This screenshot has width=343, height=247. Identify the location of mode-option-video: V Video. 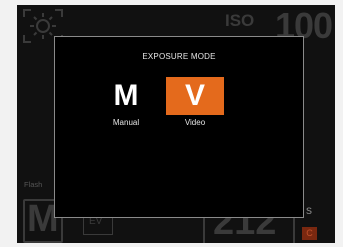
(195, 102).